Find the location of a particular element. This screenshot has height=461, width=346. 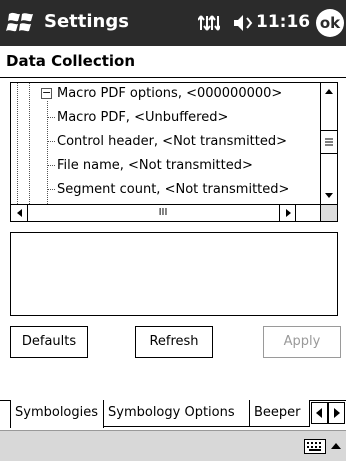

keyboard-icon is located at coordinates (315, 446).